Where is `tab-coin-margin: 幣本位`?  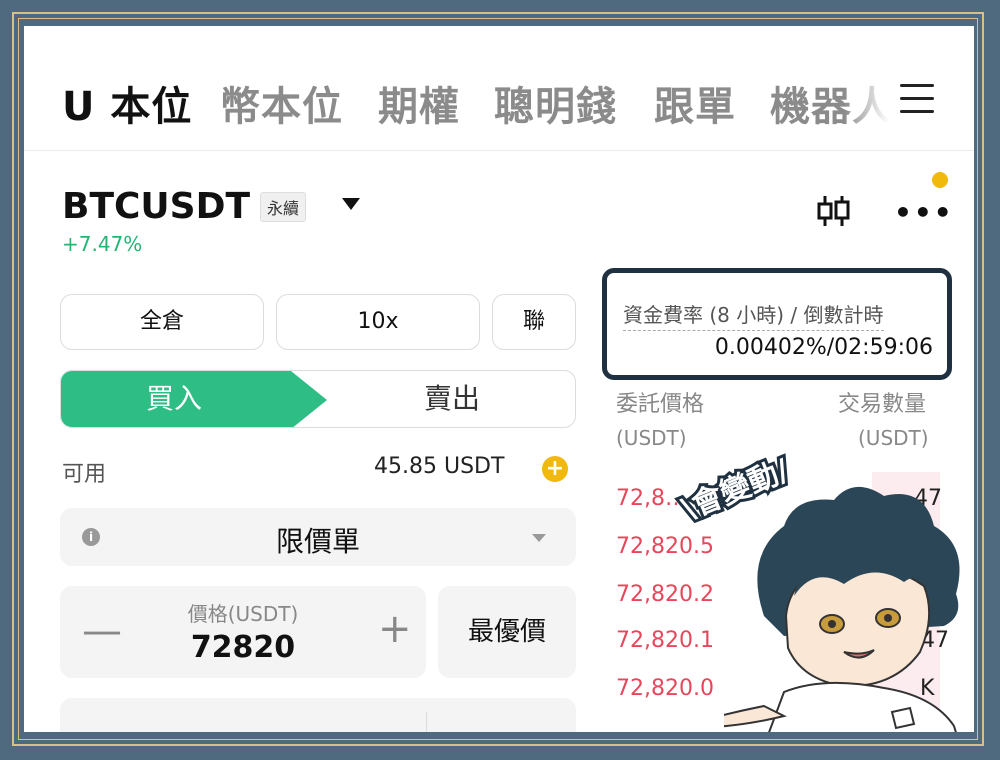 tab-coin-margin: 幣本位 is located at coordinates (281, 103).